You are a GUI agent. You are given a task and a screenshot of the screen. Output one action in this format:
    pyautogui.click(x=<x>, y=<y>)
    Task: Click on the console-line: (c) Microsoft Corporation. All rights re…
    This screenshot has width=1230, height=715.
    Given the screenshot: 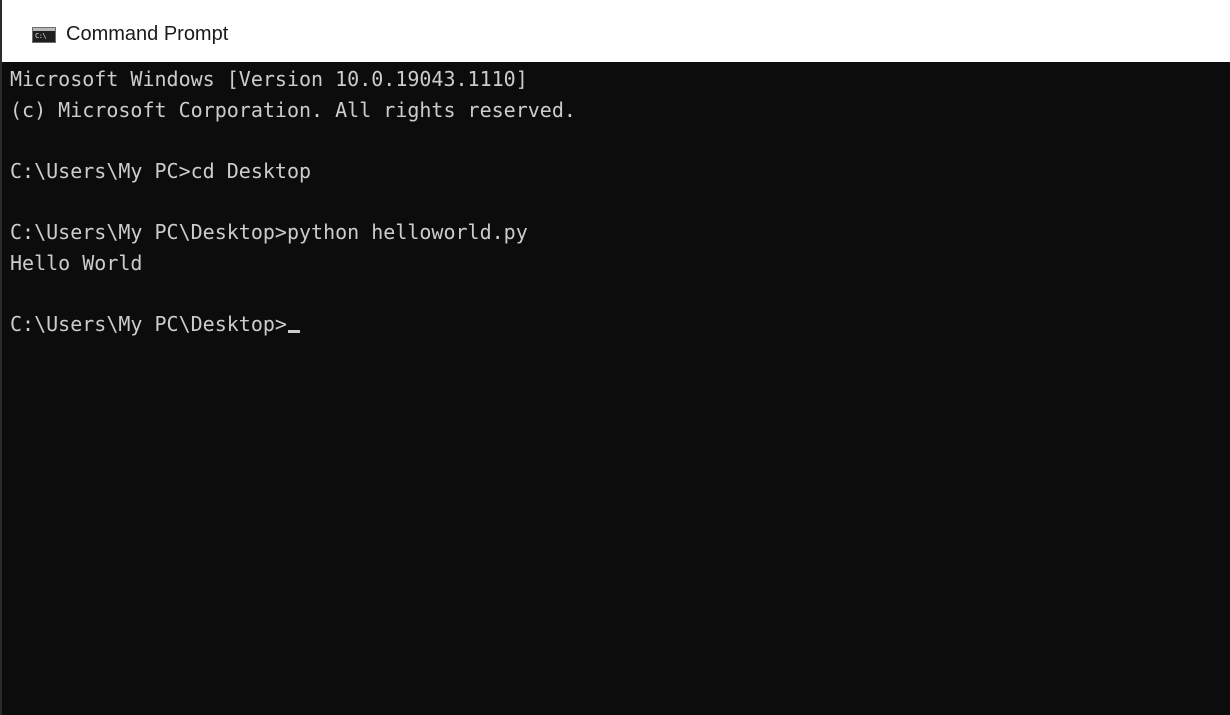 What is the action you would take?
    pyautogui.click(x=293, y=109)
    